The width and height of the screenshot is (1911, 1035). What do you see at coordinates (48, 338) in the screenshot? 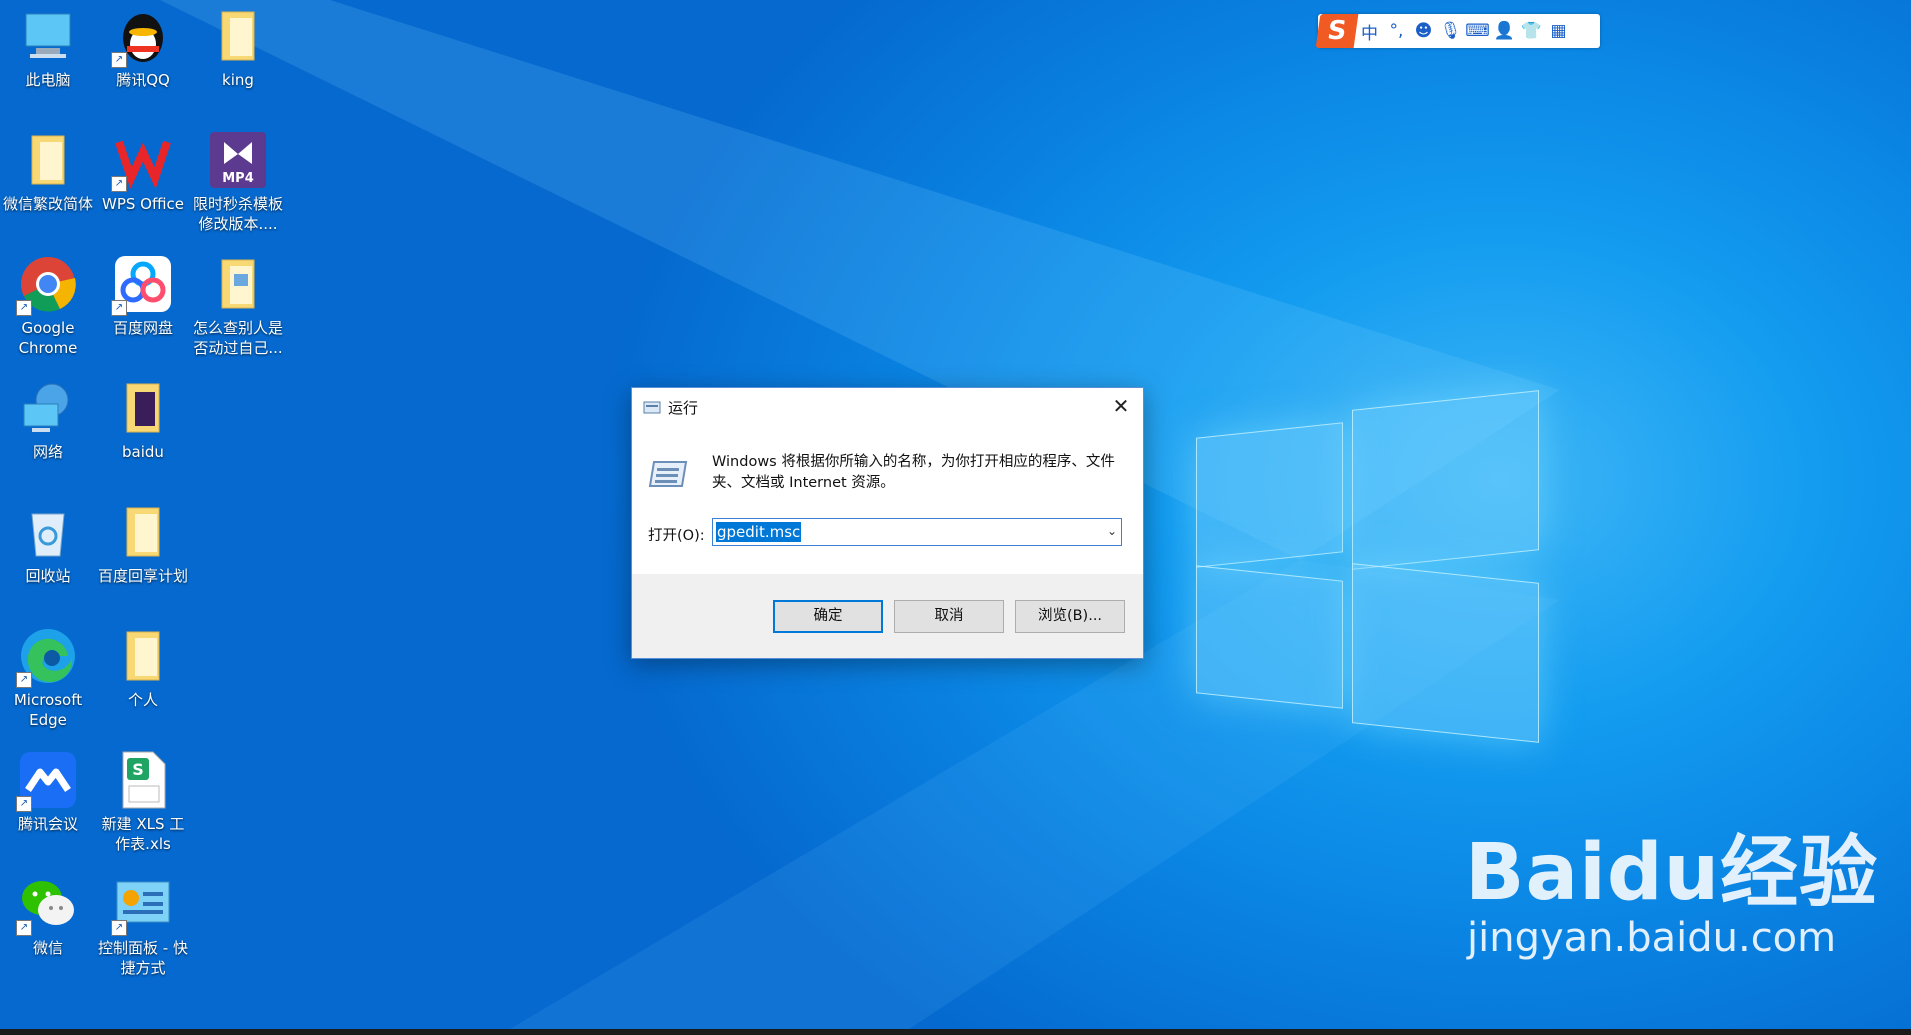
I see `desktop-icon-label: Google Chrome` at bounding box center [48, 338].